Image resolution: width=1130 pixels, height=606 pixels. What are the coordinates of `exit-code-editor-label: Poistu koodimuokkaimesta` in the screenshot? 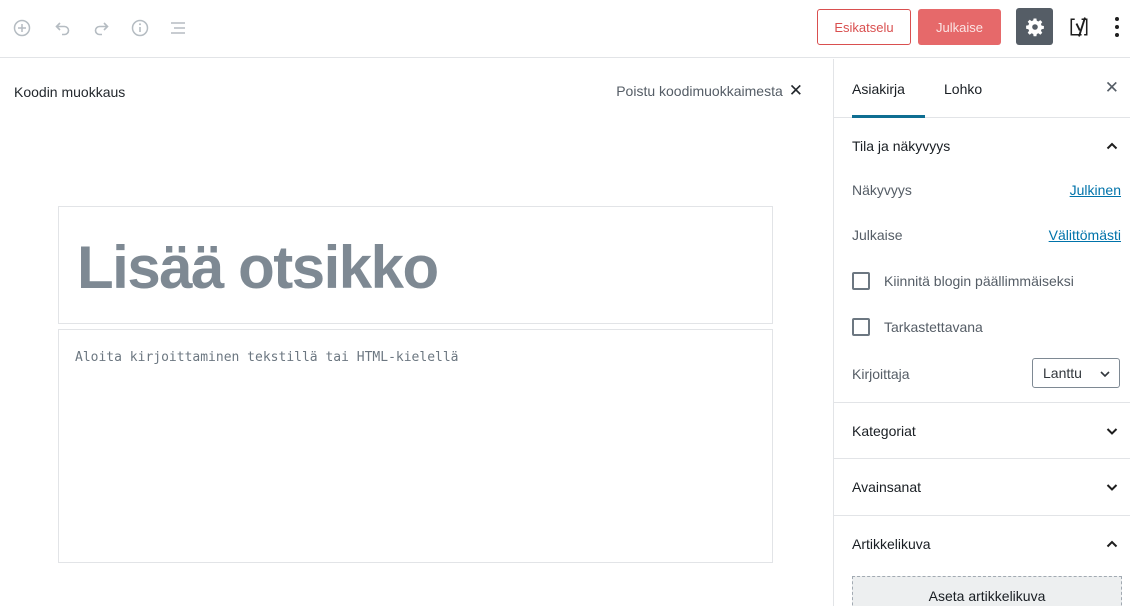 It's located at (699, 90).